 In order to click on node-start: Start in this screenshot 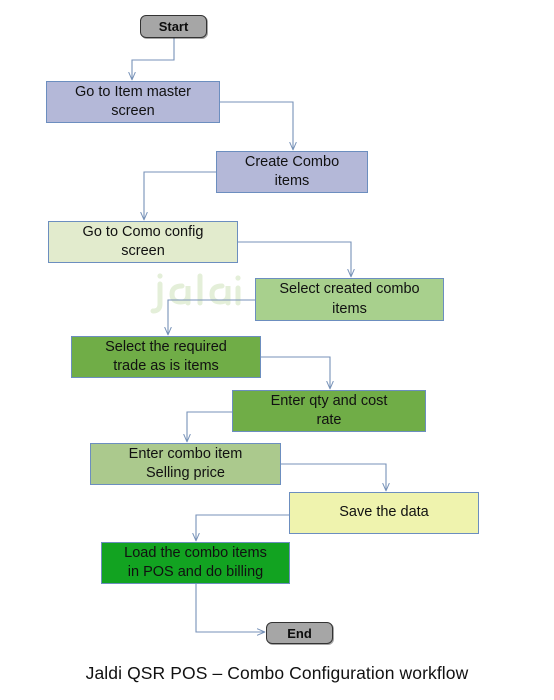, I will do `click(173, 26)`.